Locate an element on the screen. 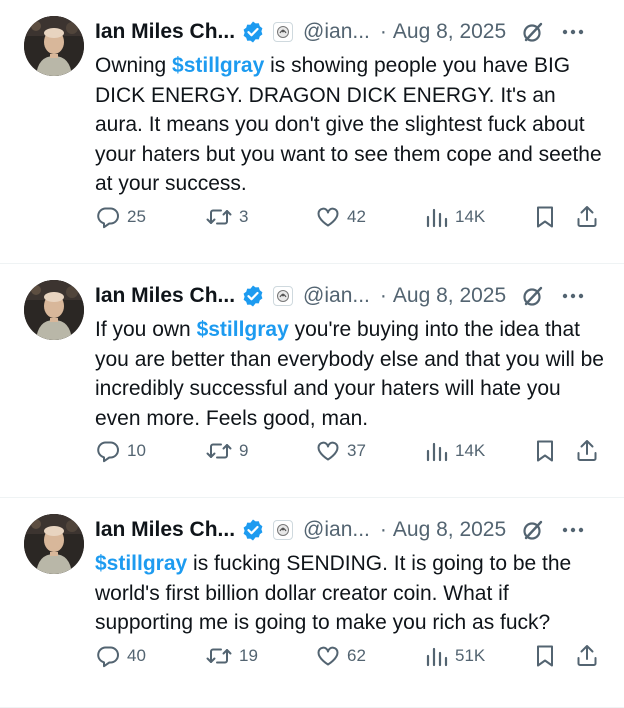 Image resolution: width=624 pixels, height=708 pixels. repost-button: 3 is located at coordinates (260, 217).